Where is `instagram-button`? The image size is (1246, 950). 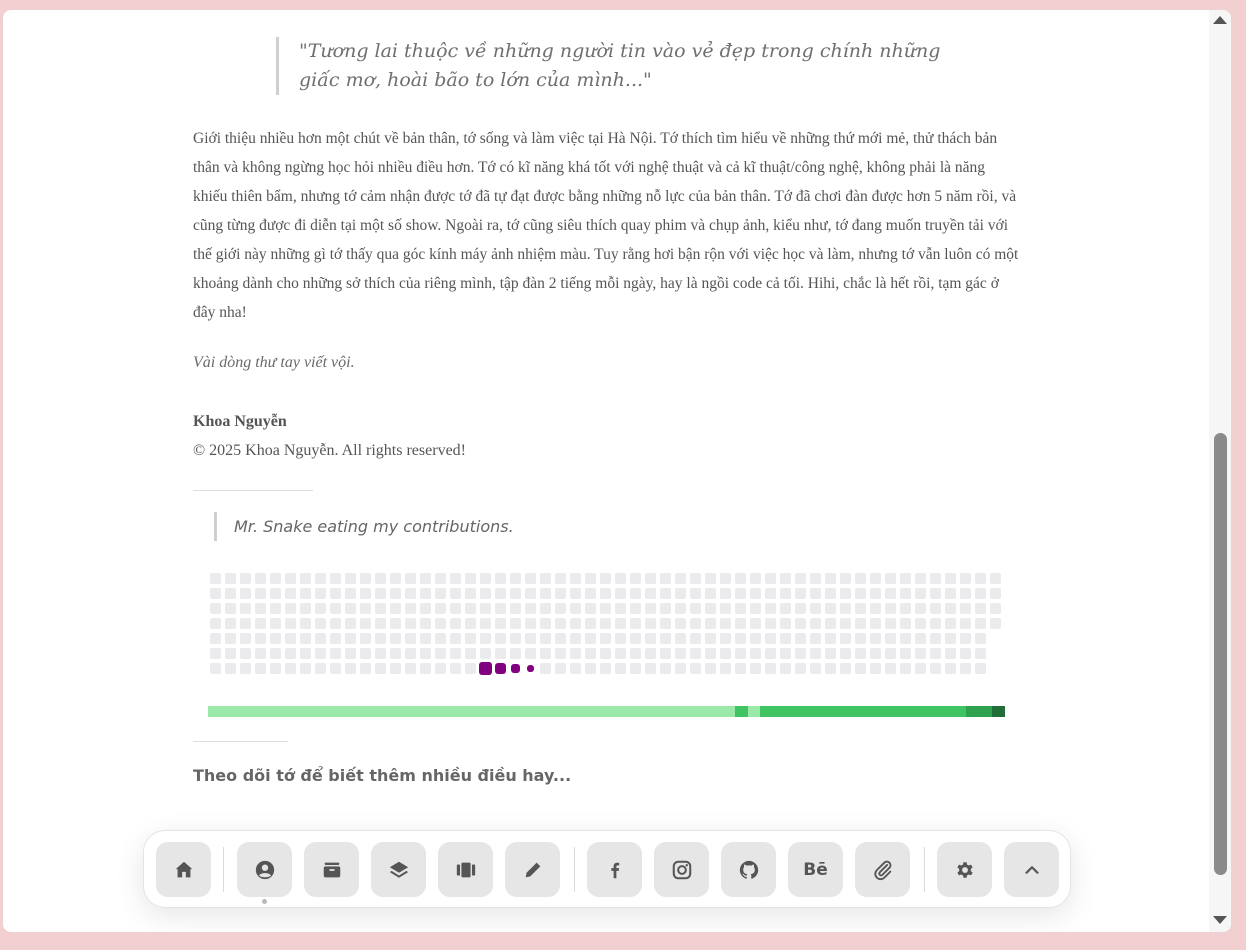
instagram-button is located at coordinates (681, 869).